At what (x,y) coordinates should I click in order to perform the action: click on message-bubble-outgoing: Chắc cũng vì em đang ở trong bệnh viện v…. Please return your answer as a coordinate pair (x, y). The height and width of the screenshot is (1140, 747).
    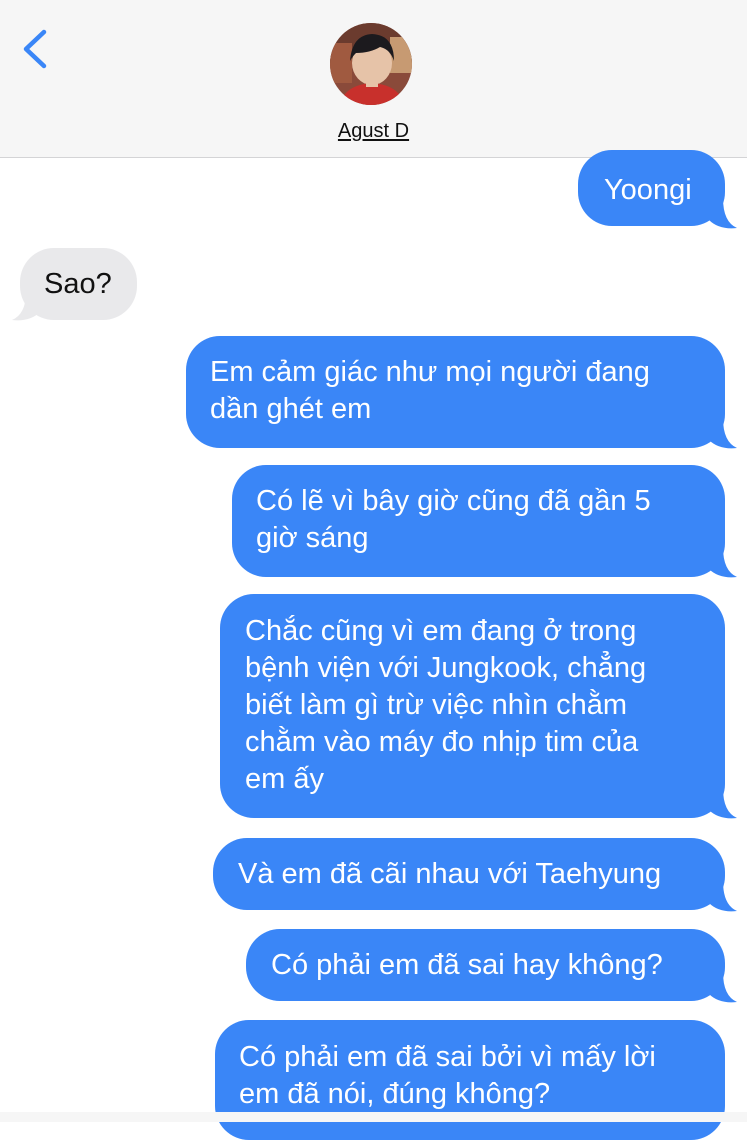
    Looking at the image, I should click on (478, 706).